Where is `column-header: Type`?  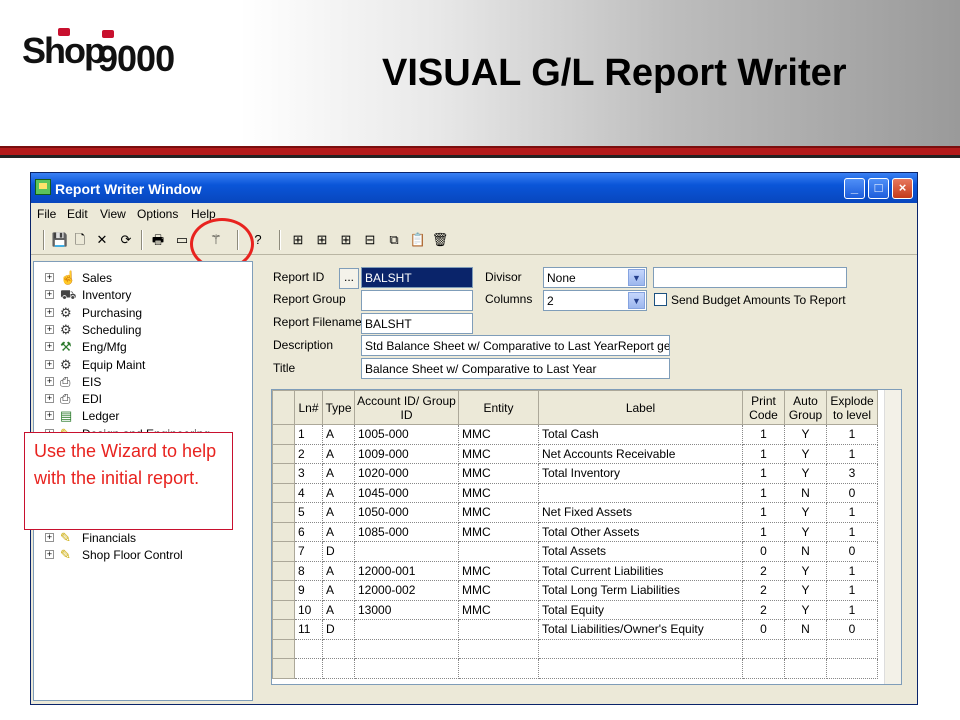 column-header: Type is located at coordinates (338, 407).